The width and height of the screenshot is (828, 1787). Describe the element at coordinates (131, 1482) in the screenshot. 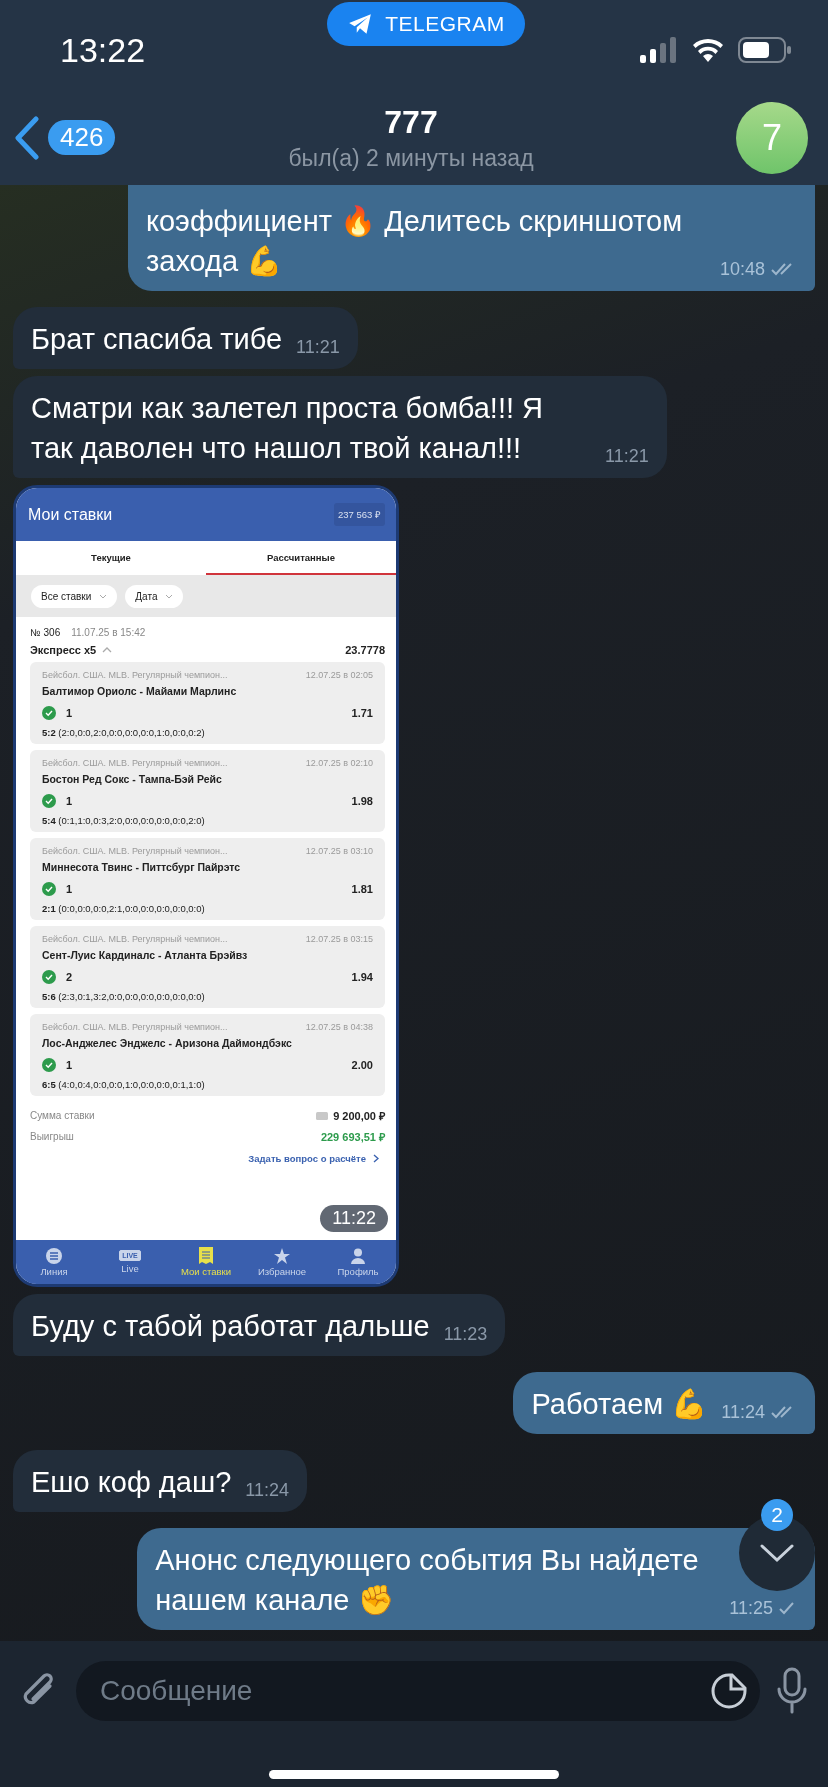

I see `message-text: Ешо коф даш?` at that location.